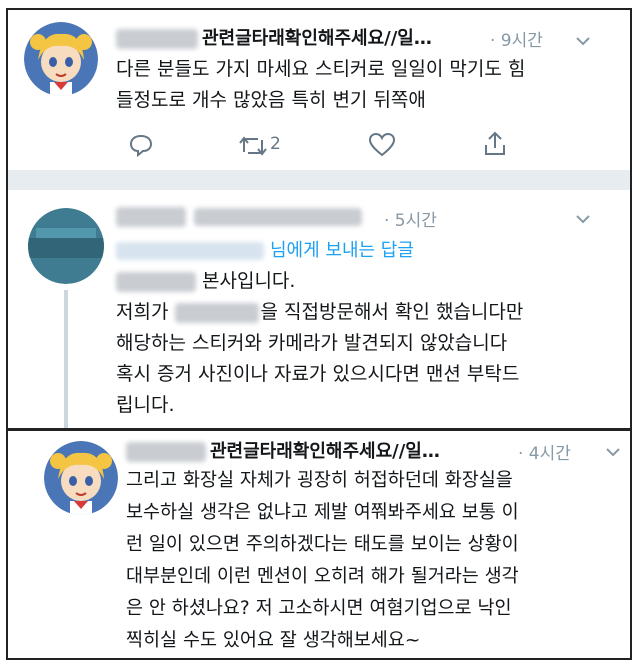 The height and width of the screenshot is (666, 640). Describe the element at coordinates (253, 146) in the screenshot. I see `retweet-icon` at that location.